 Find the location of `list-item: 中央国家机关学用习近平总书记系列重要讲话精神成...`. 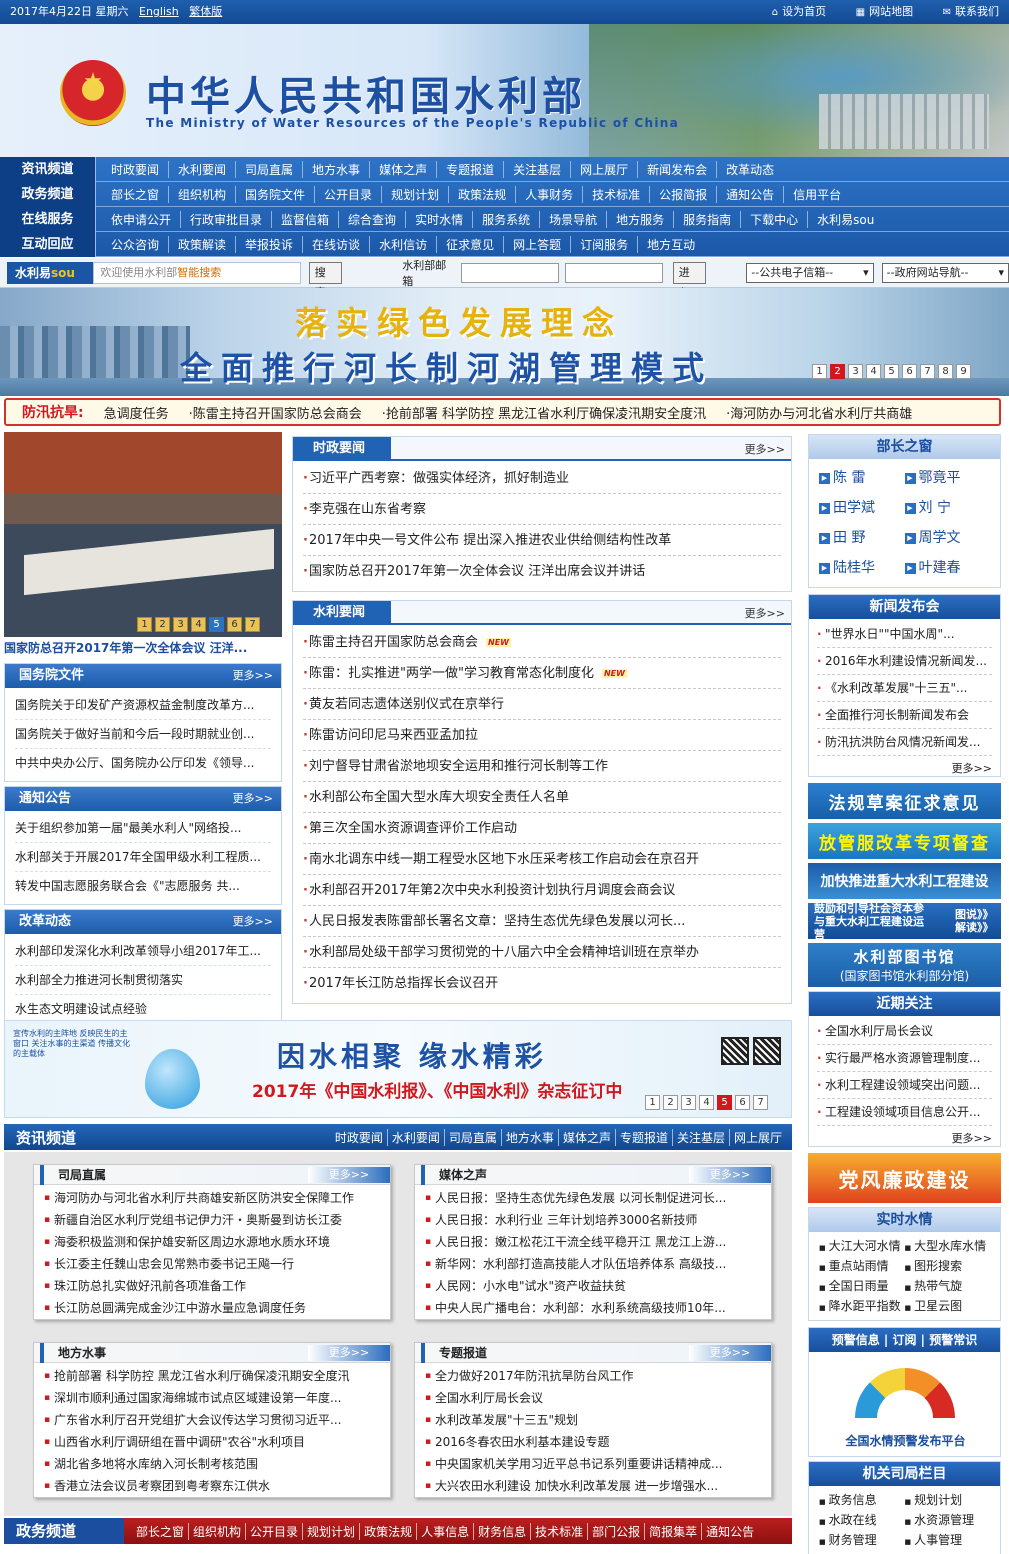

list-item: 中央国家机关学用习近平总书记系列重要讲话精神成... is located at coordinates (593, 1464).